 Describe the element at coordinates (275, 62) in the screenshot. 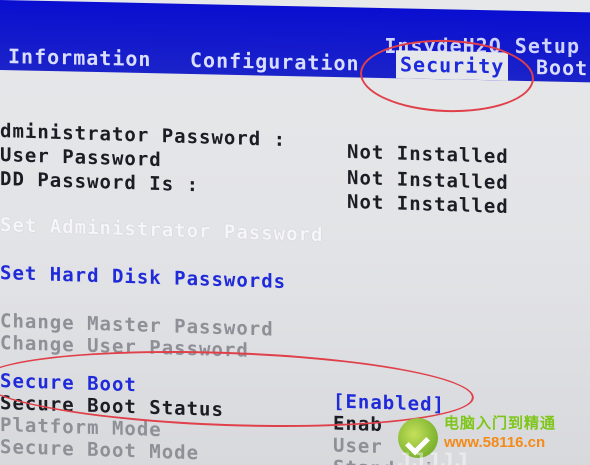

I see `tab-configuration: Configuration` at that location.